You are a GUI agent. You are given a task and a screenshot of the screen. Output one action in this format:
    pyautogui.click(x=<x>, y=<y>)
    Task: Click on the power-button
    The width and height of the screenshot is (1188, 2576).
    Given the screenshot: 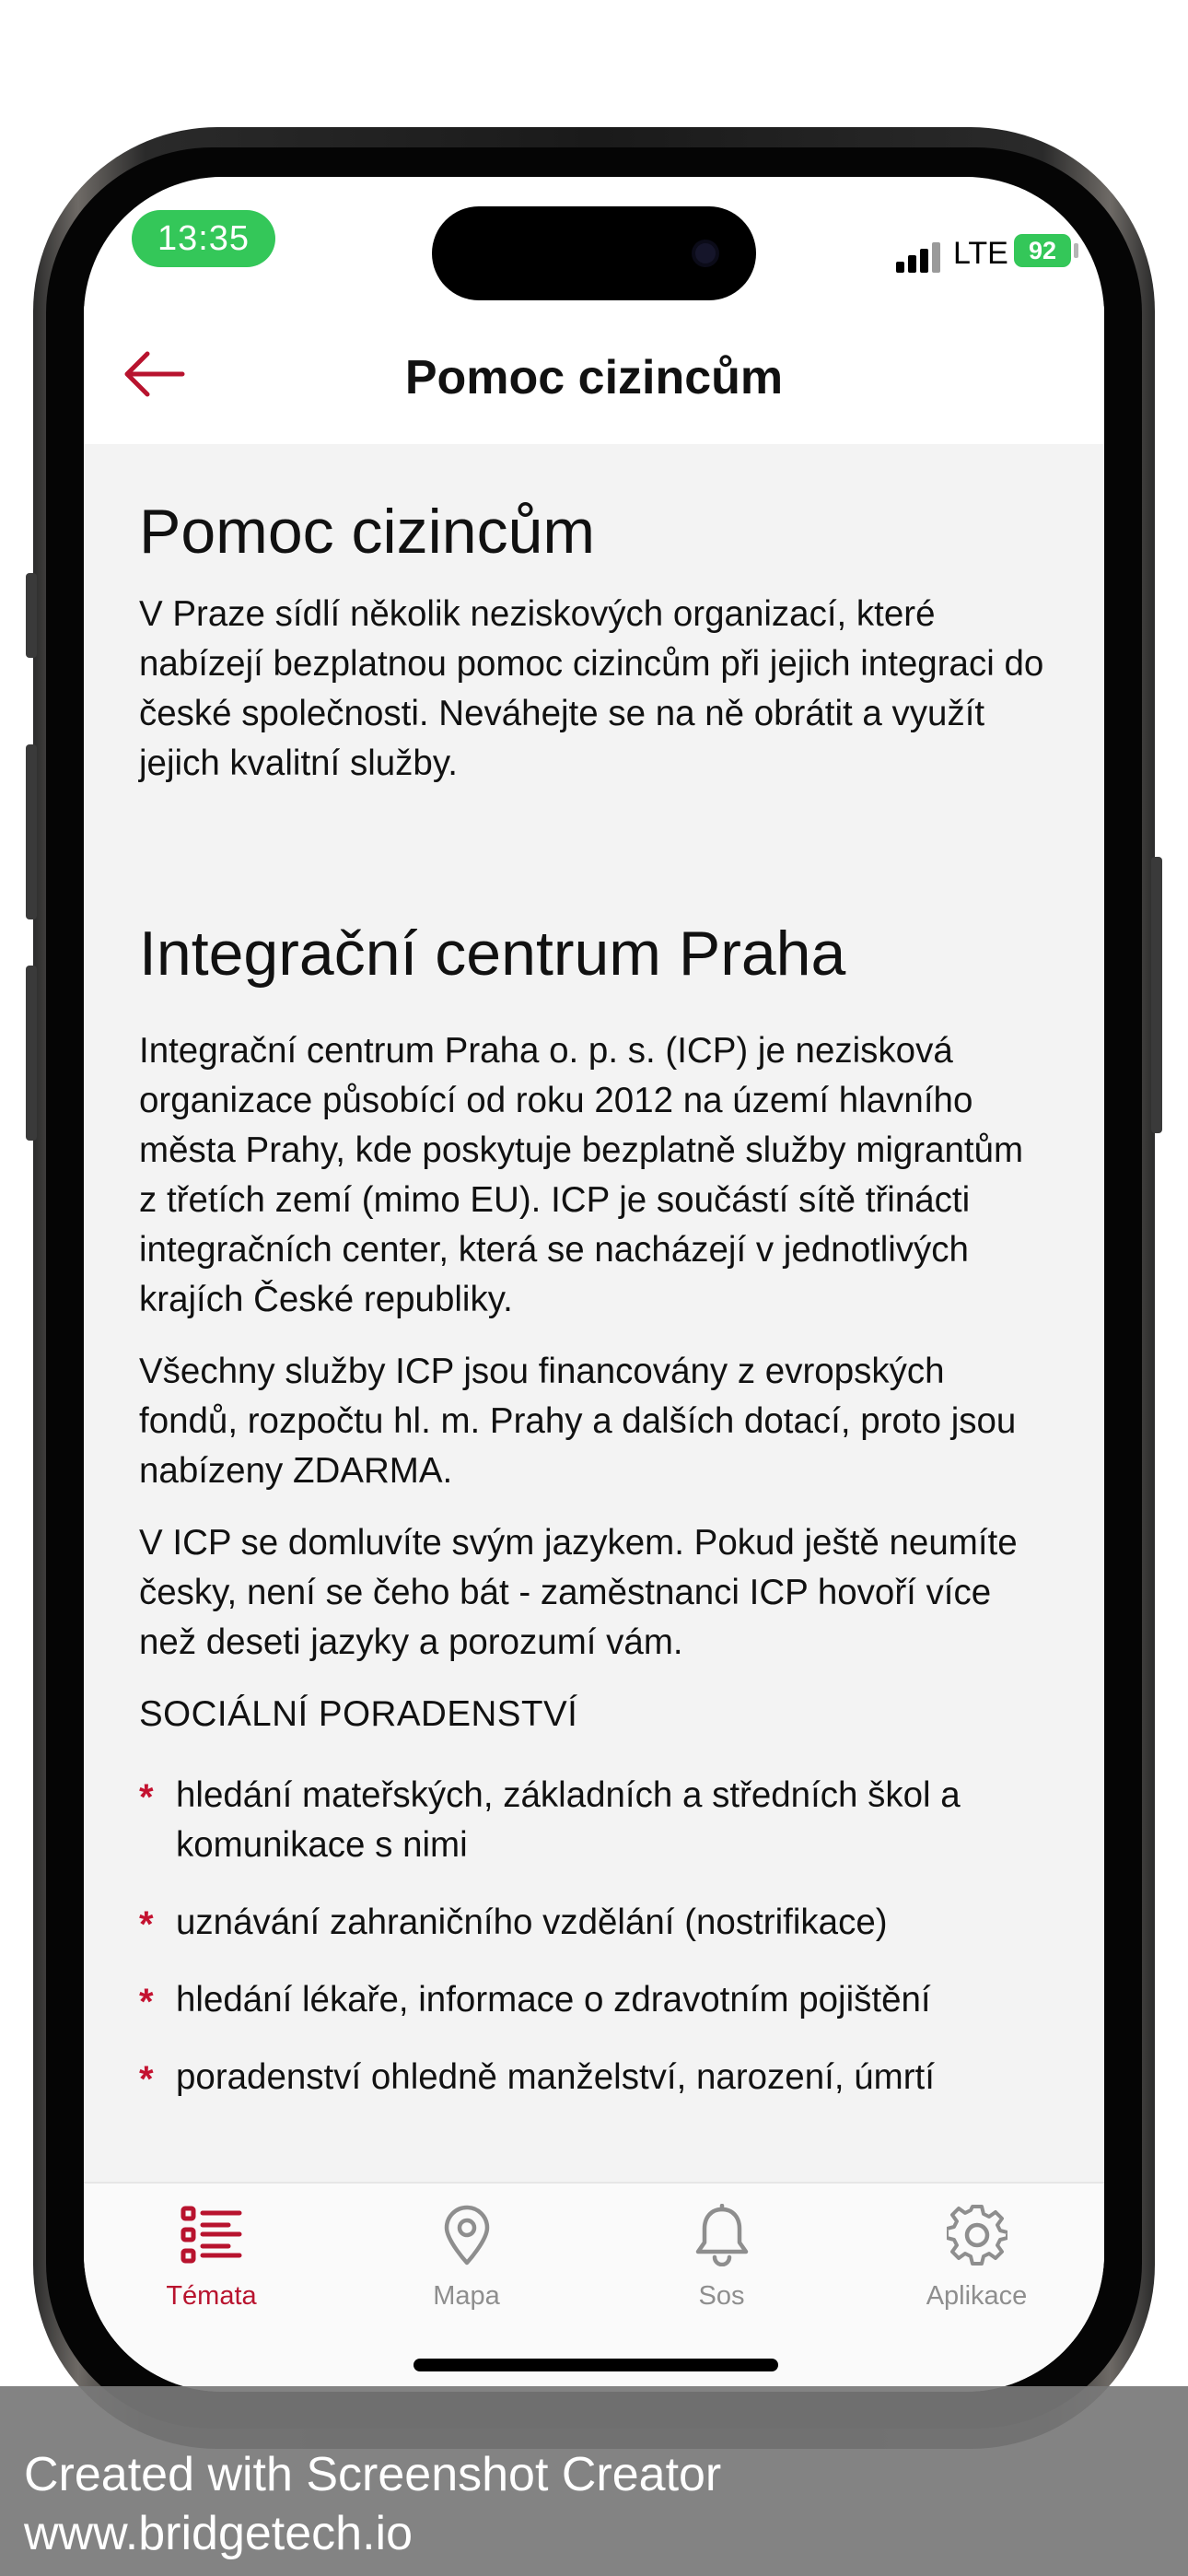 What is the action you would take?
    pyautogui.click(x=1156, y=995)
    